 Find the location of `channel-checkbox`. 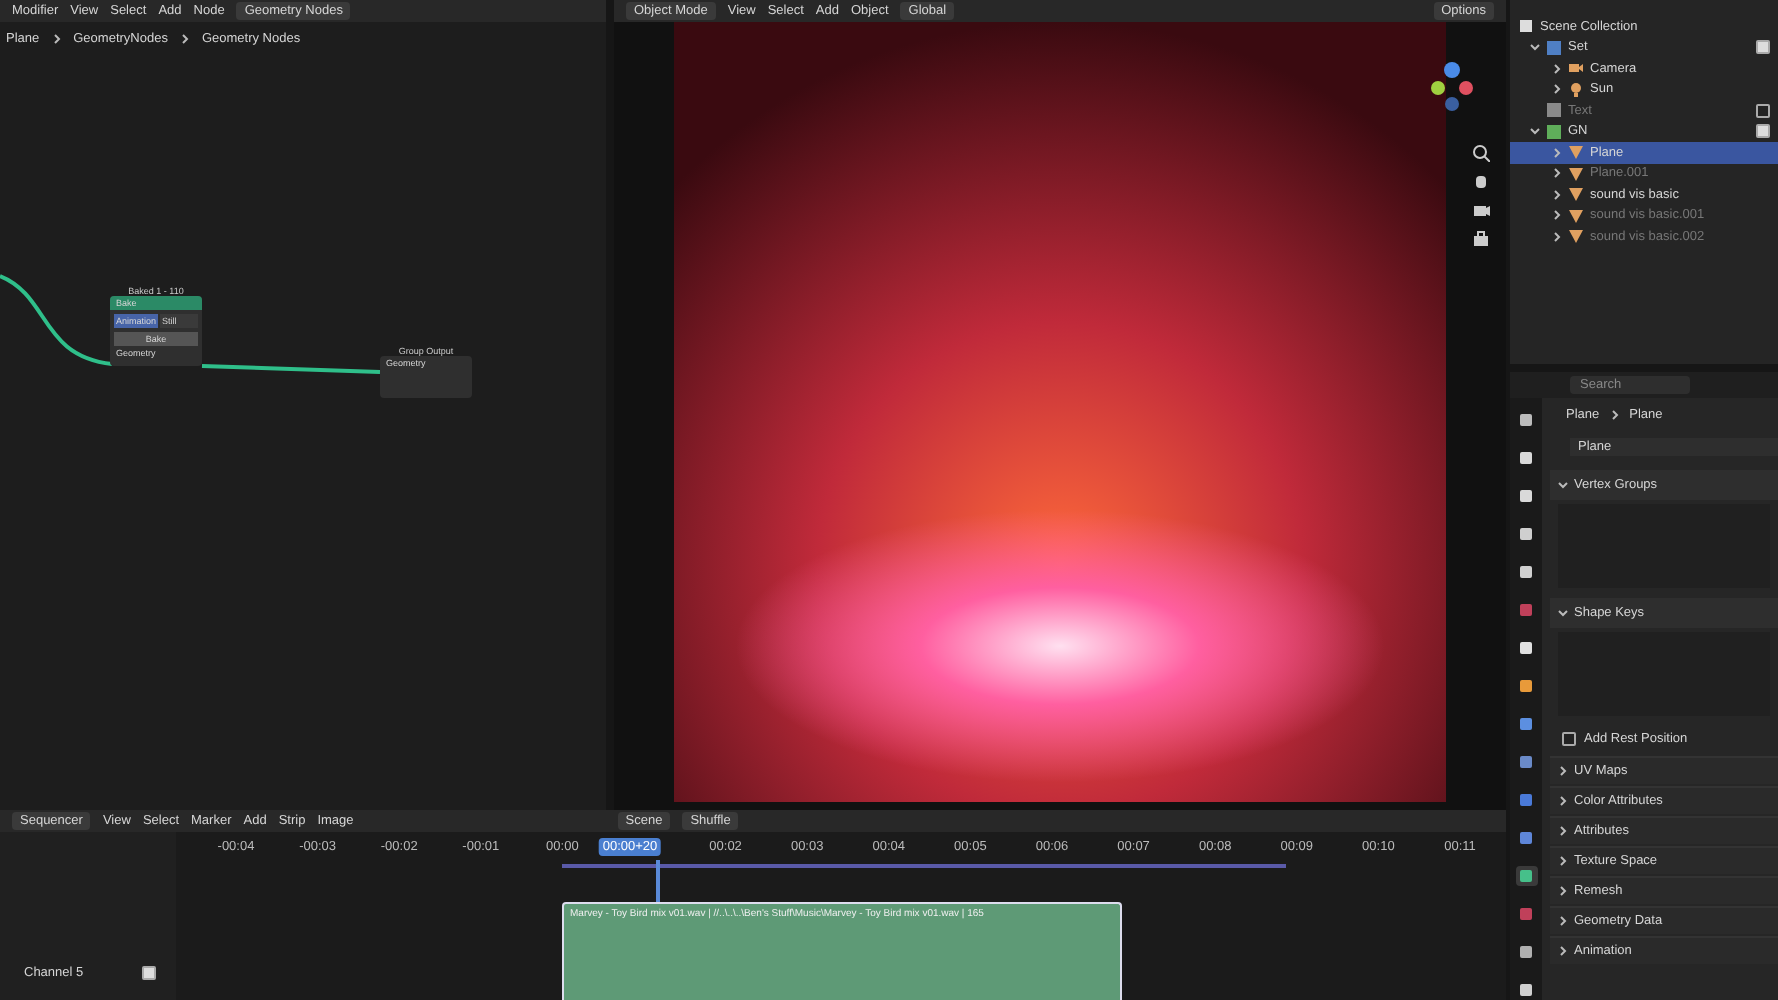

channel-checkbox is located at coordinates (149, 973).